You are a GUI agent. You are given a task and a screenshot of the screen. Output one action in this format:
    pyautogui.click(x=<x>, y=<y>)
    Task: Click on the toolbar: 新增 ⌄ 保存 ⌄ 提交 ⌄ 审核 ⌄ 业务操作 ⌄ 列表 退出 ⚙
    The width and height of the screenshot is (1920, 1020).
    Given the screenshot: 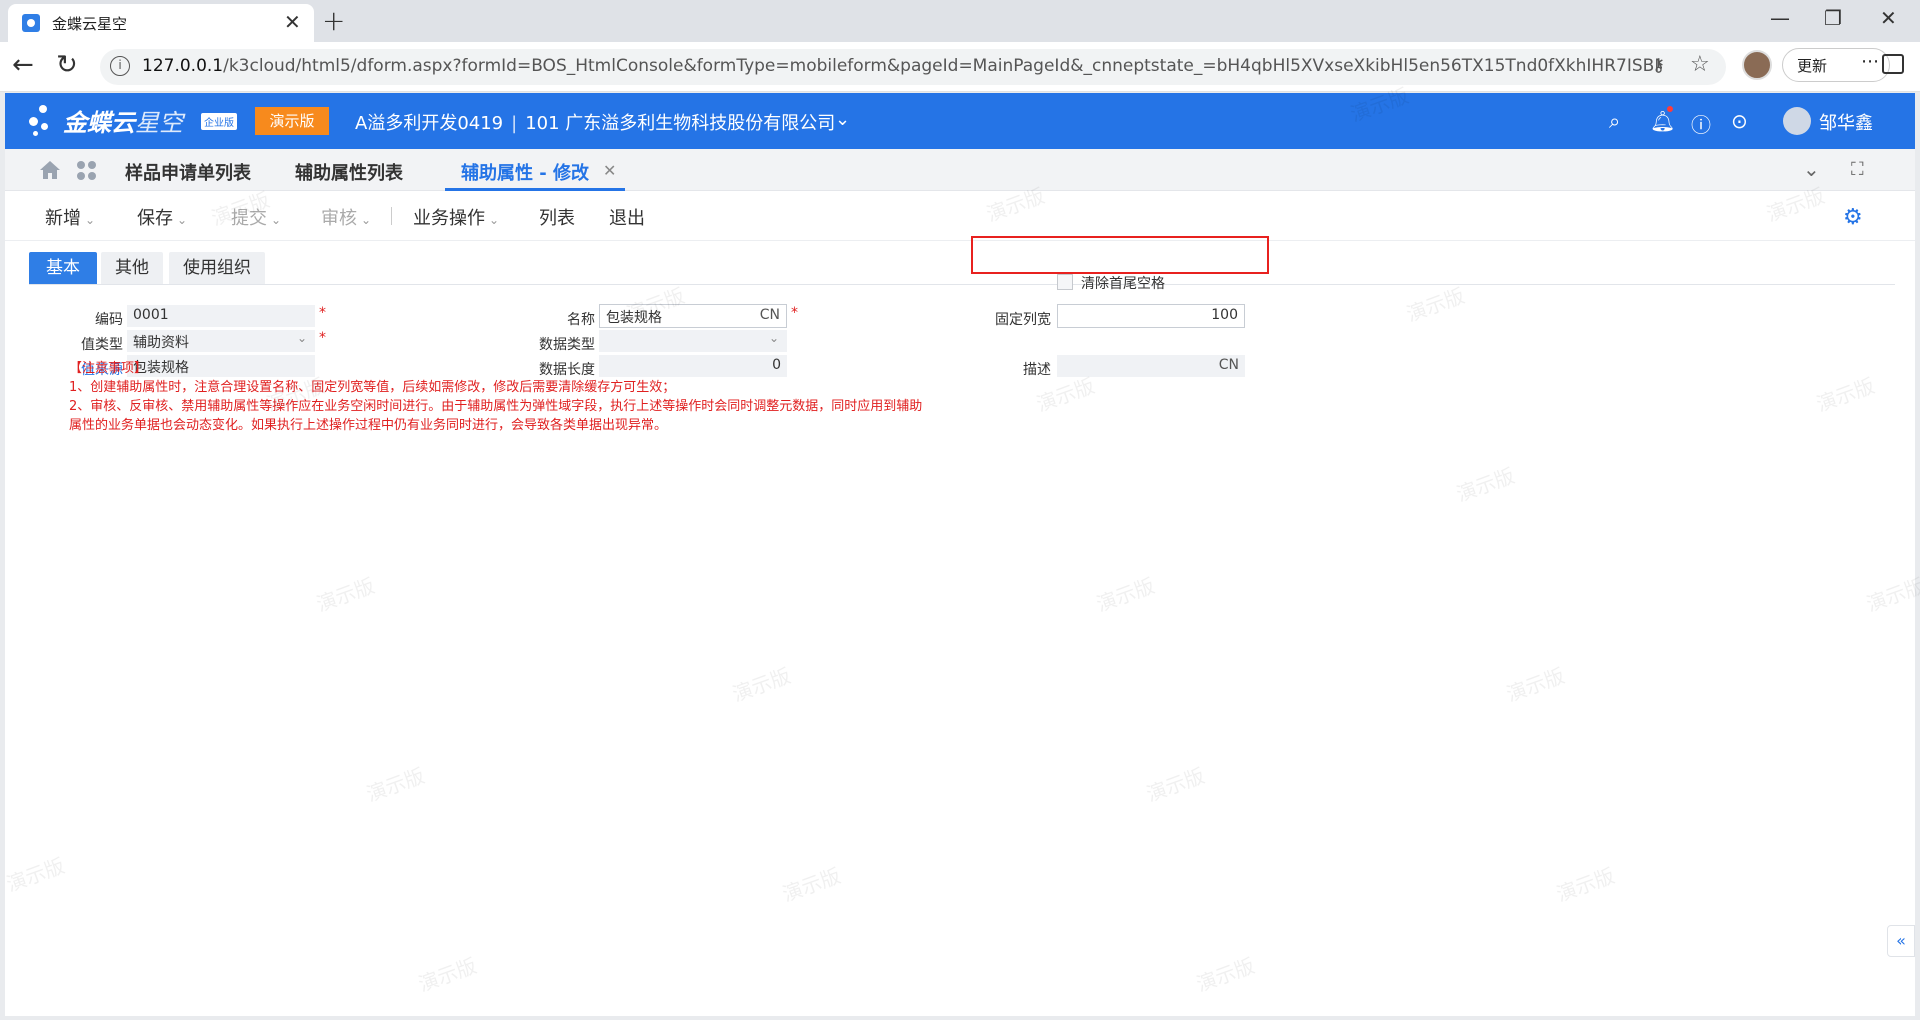 What is the action you would take?
    pyautogui.click(x=960, y=216)
    